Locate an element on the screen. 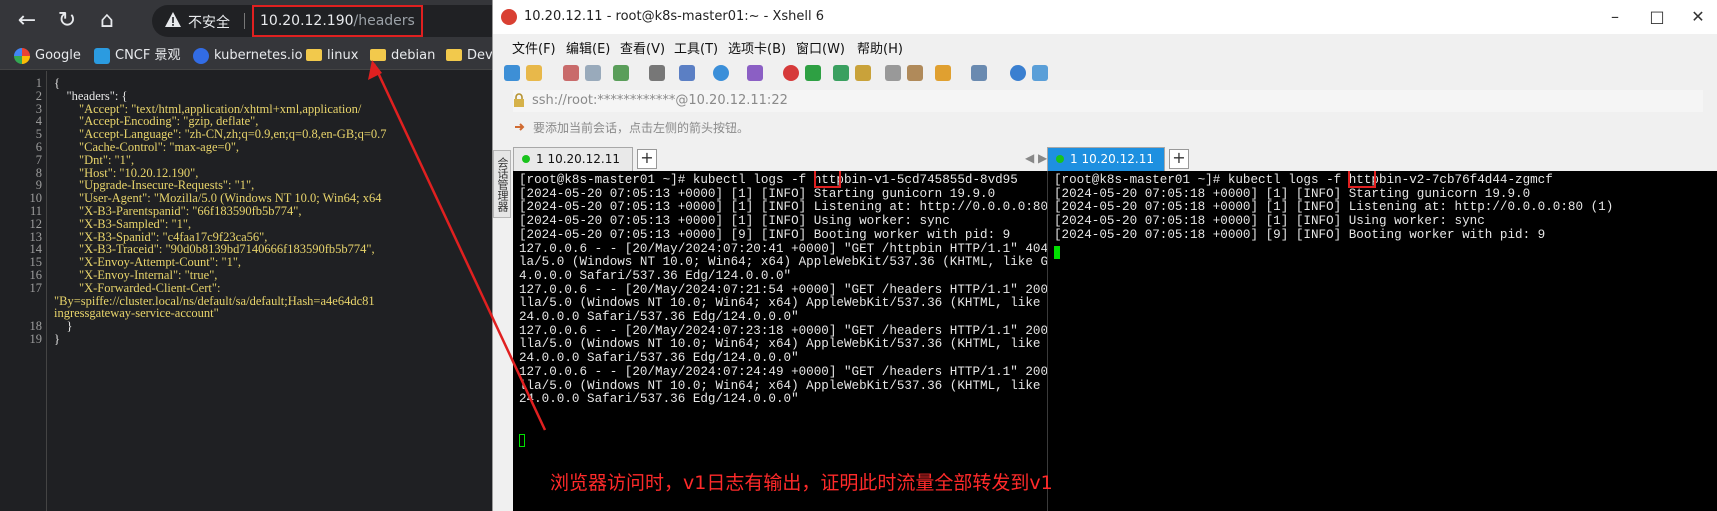 The image size is (1717, 511). line-number: 16 is located at coordinates (36, 275).